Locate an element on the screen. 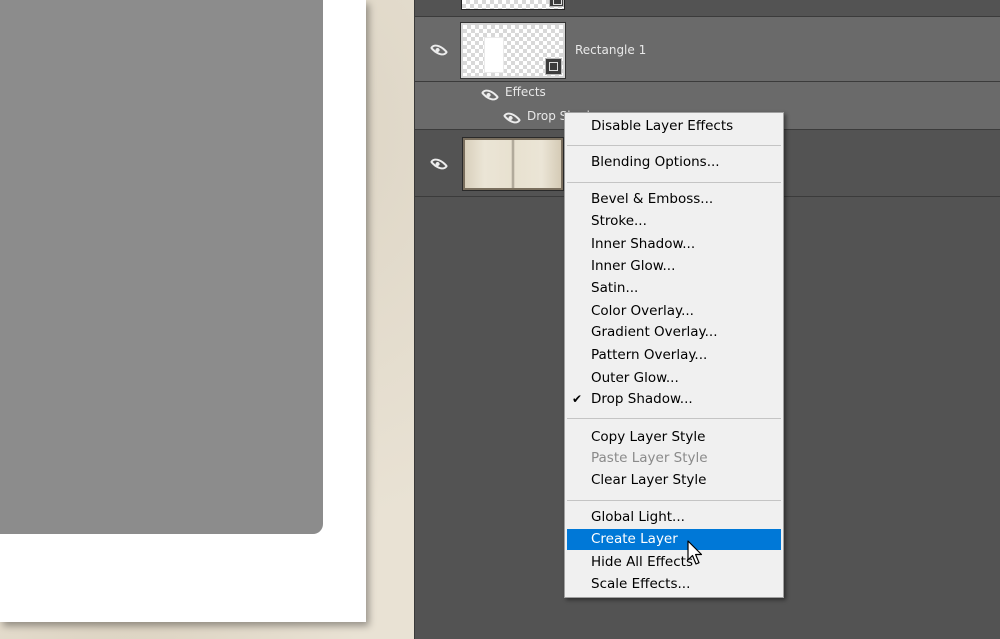 Image resolution: width=1000 pixels, height=639 pixels. menu-item-paste-layer-style: Paste Layer Style is located at coordinates (649, 458).